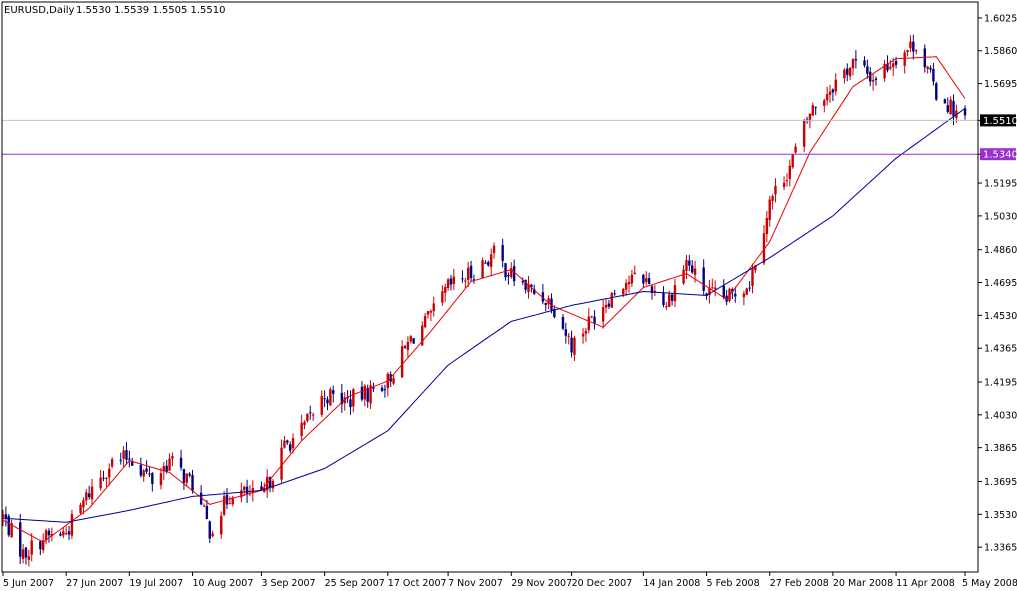 Image resolution: width=1017 pixels, height=591 pixels. I want to click on x-tick-label: 5 Jun 2007, so click(28, 583).